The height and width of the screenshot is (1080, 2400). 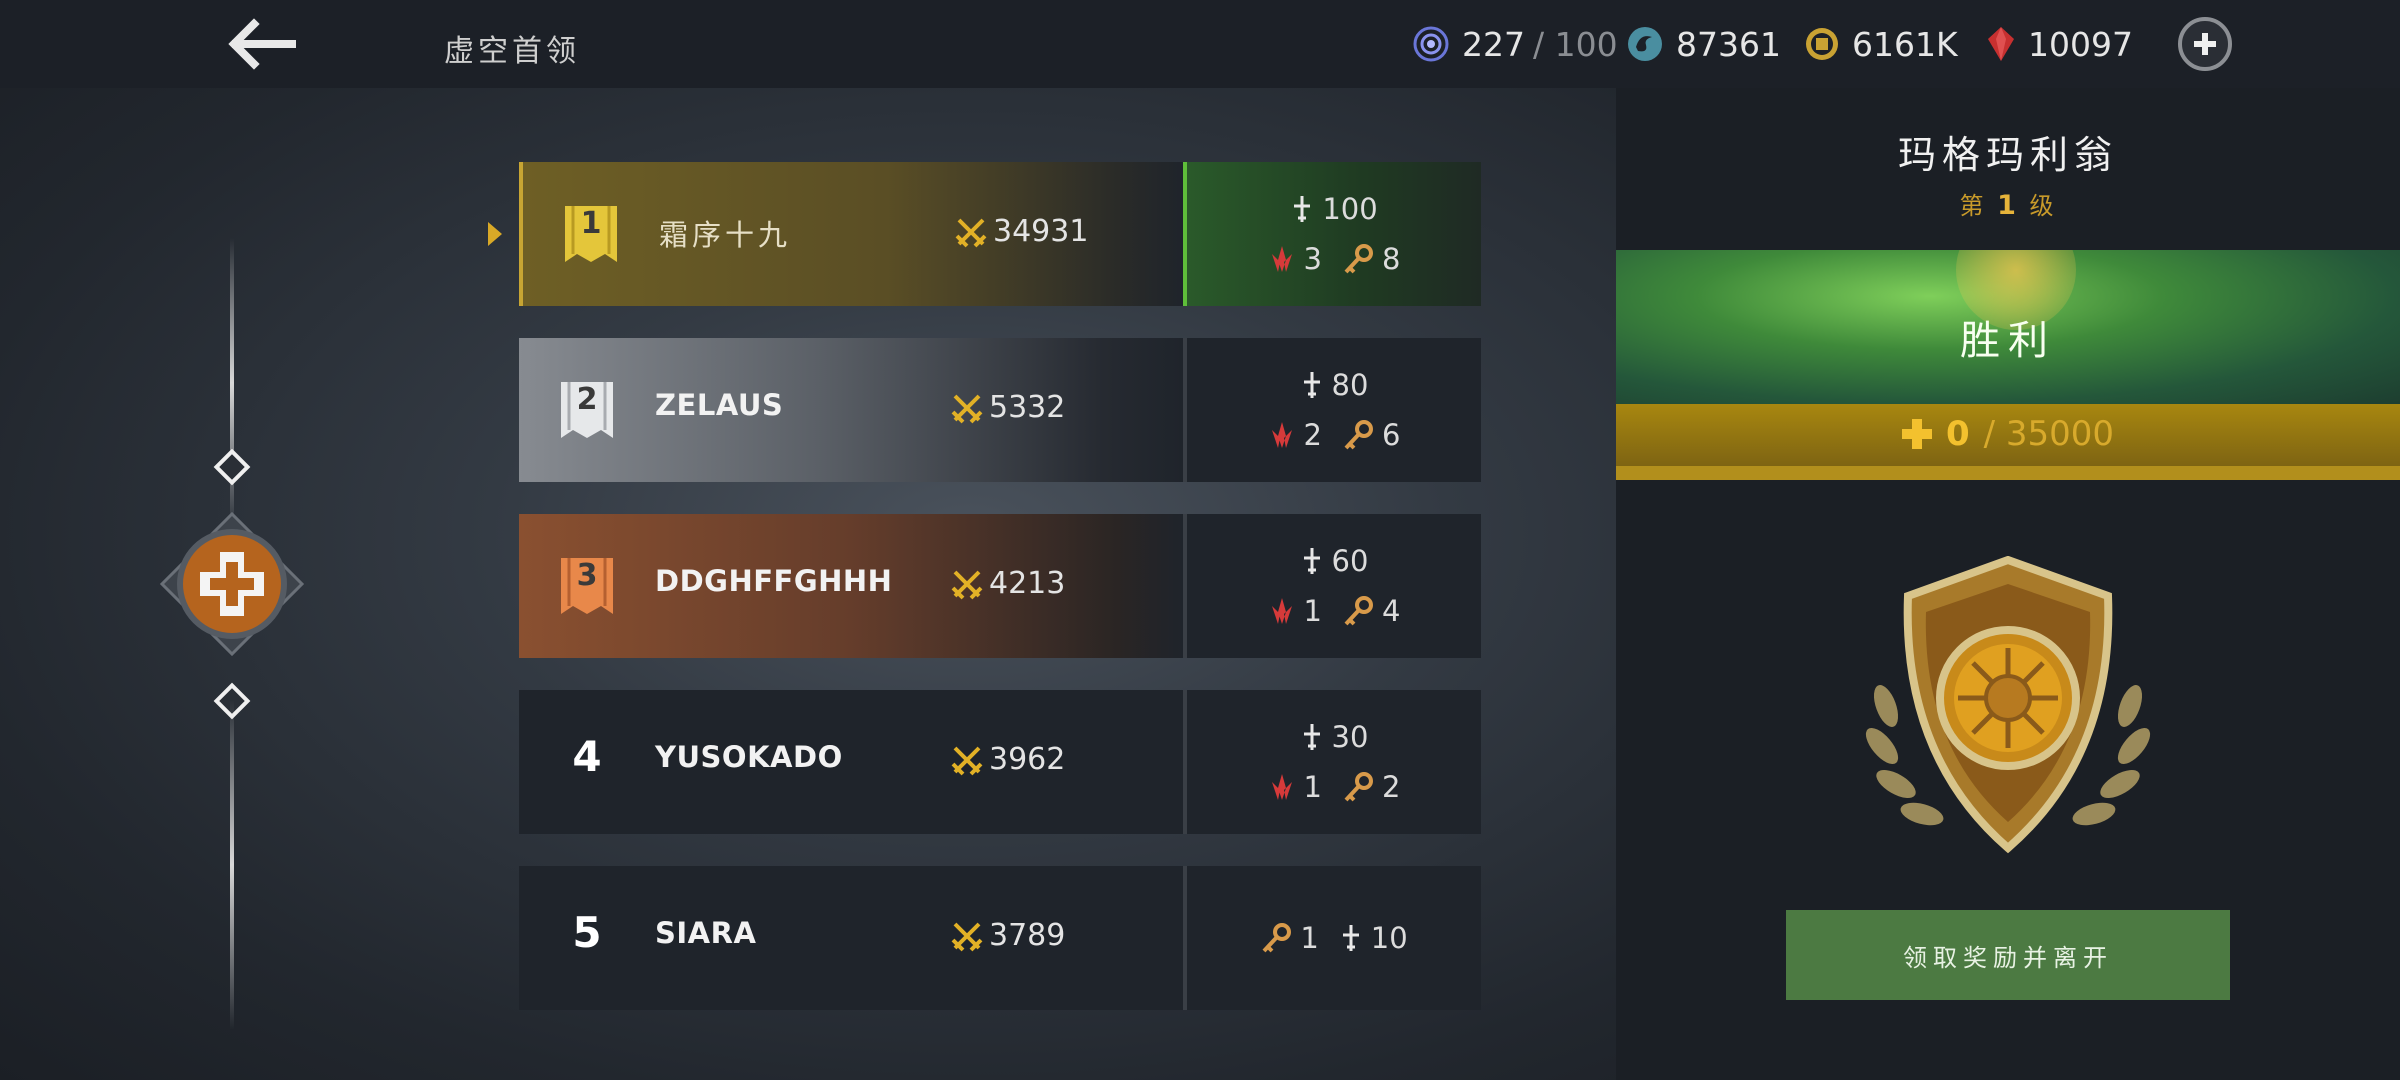 What do you see at coordinates (1905, 44) in the screenshot?
I see `gold-value: 6161K` at bounding box center [1905, 44].